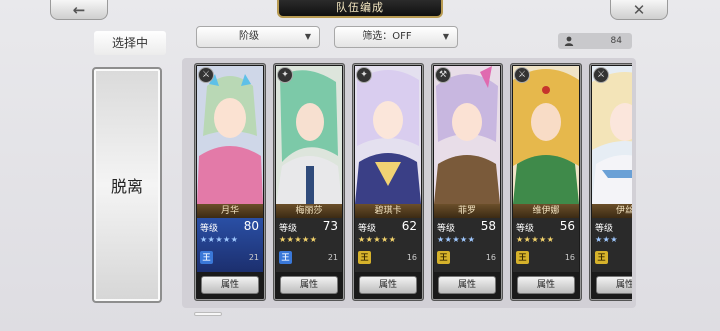  I want to click on unit-count: 84, so click(616, 41).